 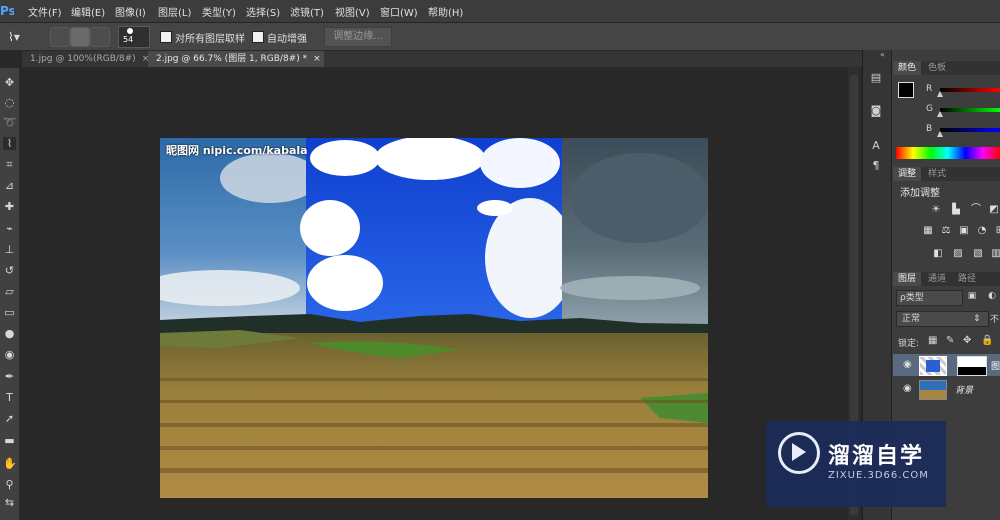 What do you see at coordinates (982, 231) in the screenshot?
I see `photo-filter-icon: ◔` at bounding box center [982, 231].